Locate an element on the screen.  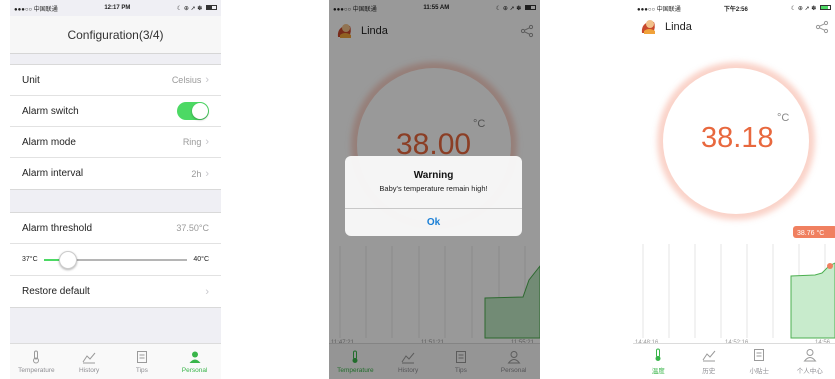
alarm-interval-value: 2h is located at coordinates (196, 173).